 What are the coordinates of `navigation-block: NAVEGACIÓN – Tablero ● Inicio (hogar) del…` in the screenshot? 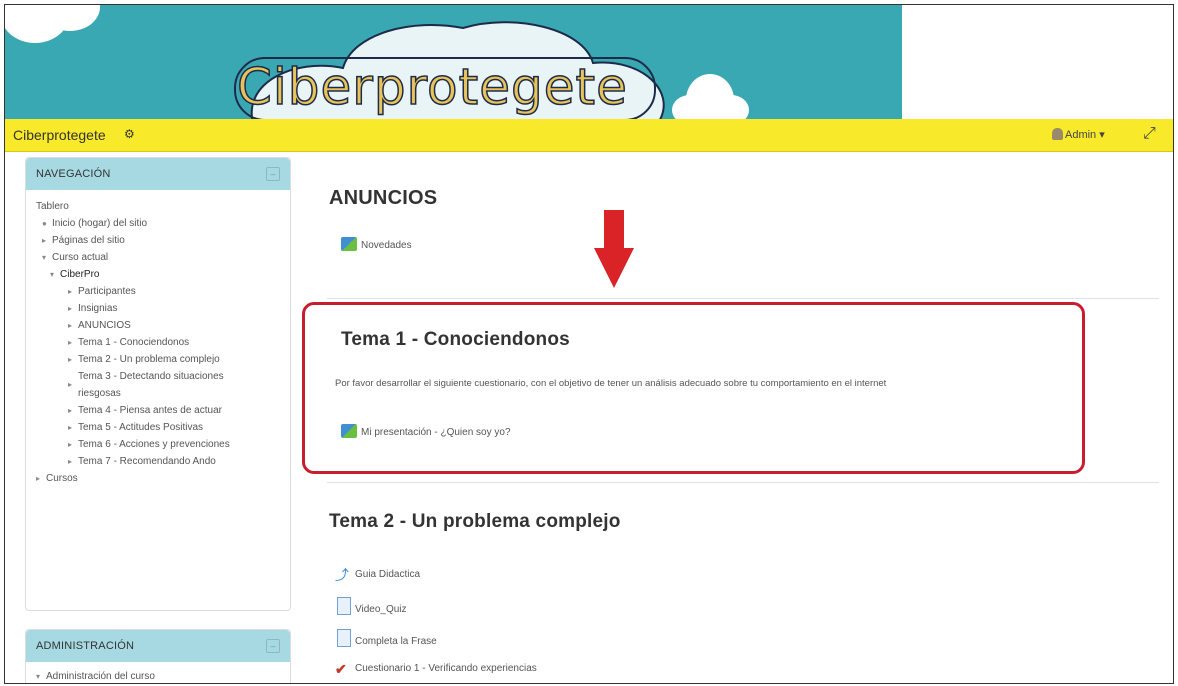 It's located at (158, 384).